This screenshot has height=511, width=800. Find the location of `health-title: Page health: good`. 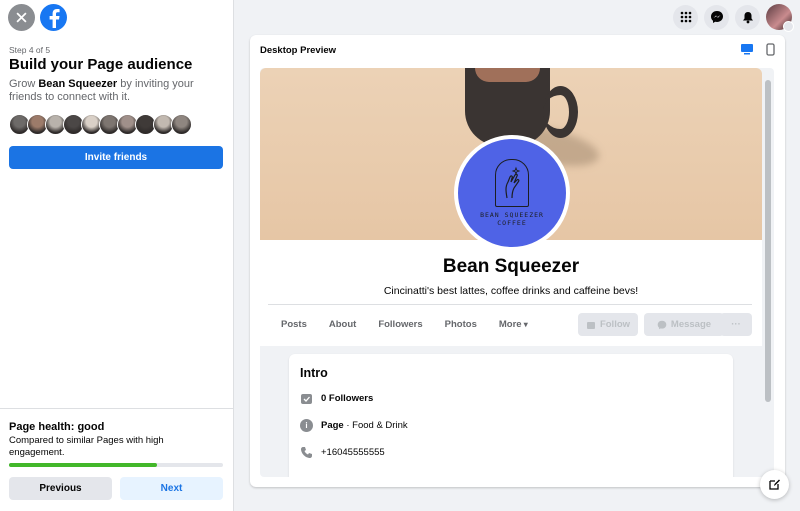

health-title: Page health: good is located at coordinates (57, 427).